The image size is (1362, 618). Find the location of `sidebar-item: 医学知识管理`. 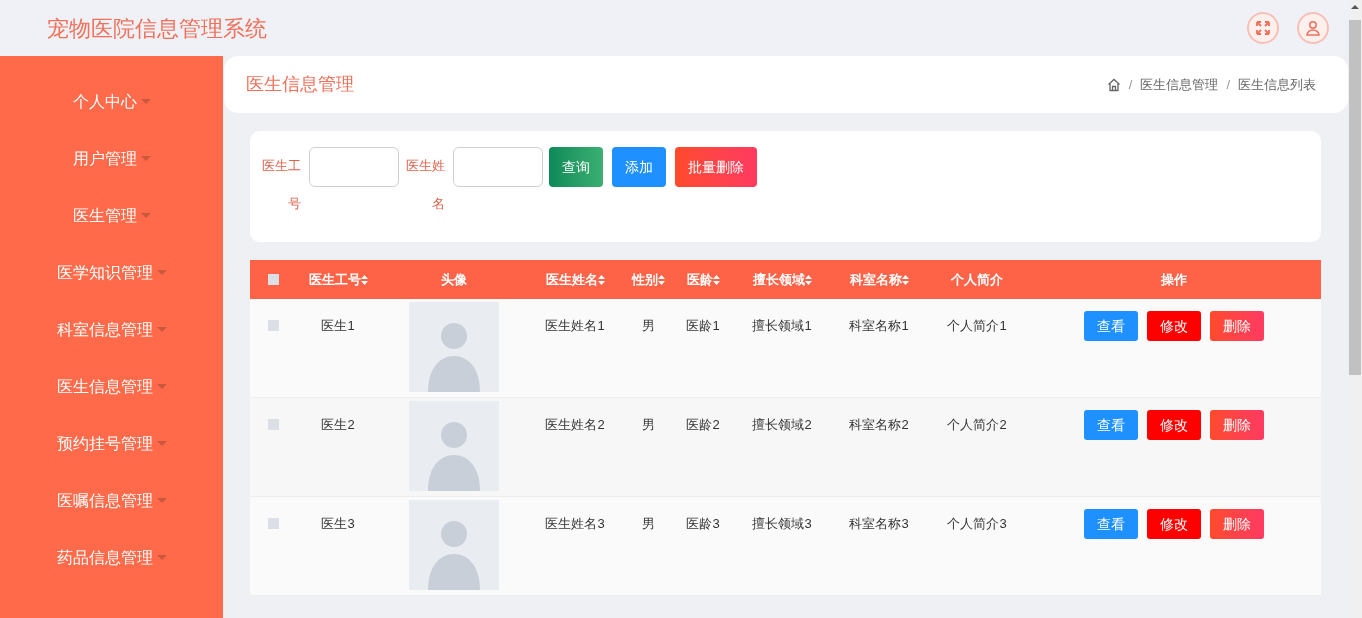

sidebar-item: 医学知识管理 is located at coordinates (111, 272).